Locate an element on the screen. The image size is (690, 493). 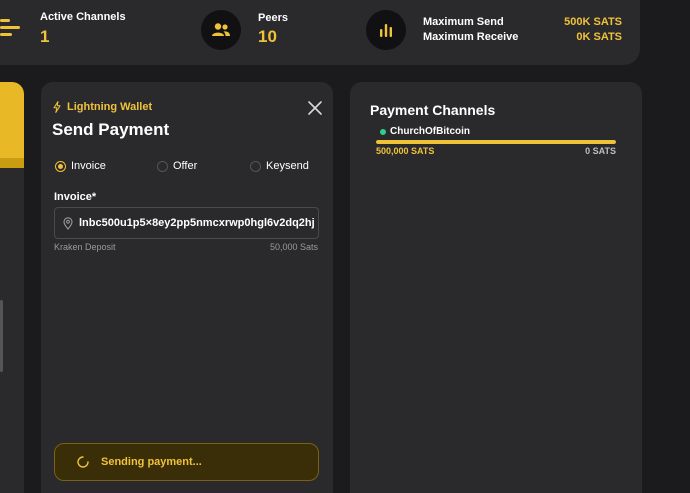
channel-name: ChurchOfBitcoin is located at coordinates (430, 131).